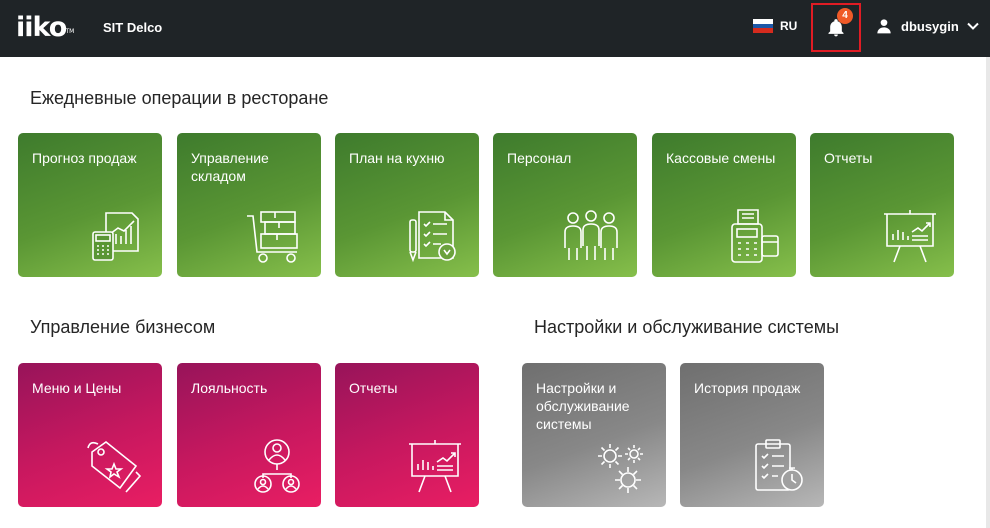  Describe the element at coordinates (277, 466) in the screenshot. I see `loyalty-people-icon` at that location.